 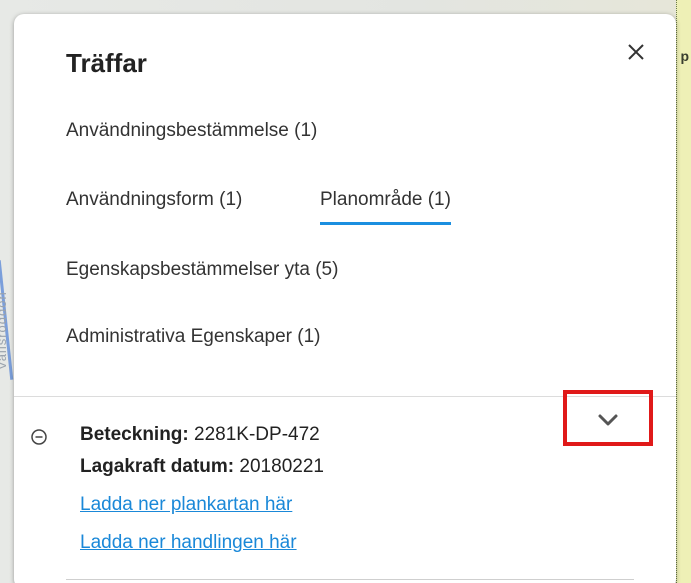 What do you see at coordinates (191, 131) in the screenshot?
I see `tab-anvandningsbestammelse: Användningsbestämmelse (1)` at bounding box center [191, 131].